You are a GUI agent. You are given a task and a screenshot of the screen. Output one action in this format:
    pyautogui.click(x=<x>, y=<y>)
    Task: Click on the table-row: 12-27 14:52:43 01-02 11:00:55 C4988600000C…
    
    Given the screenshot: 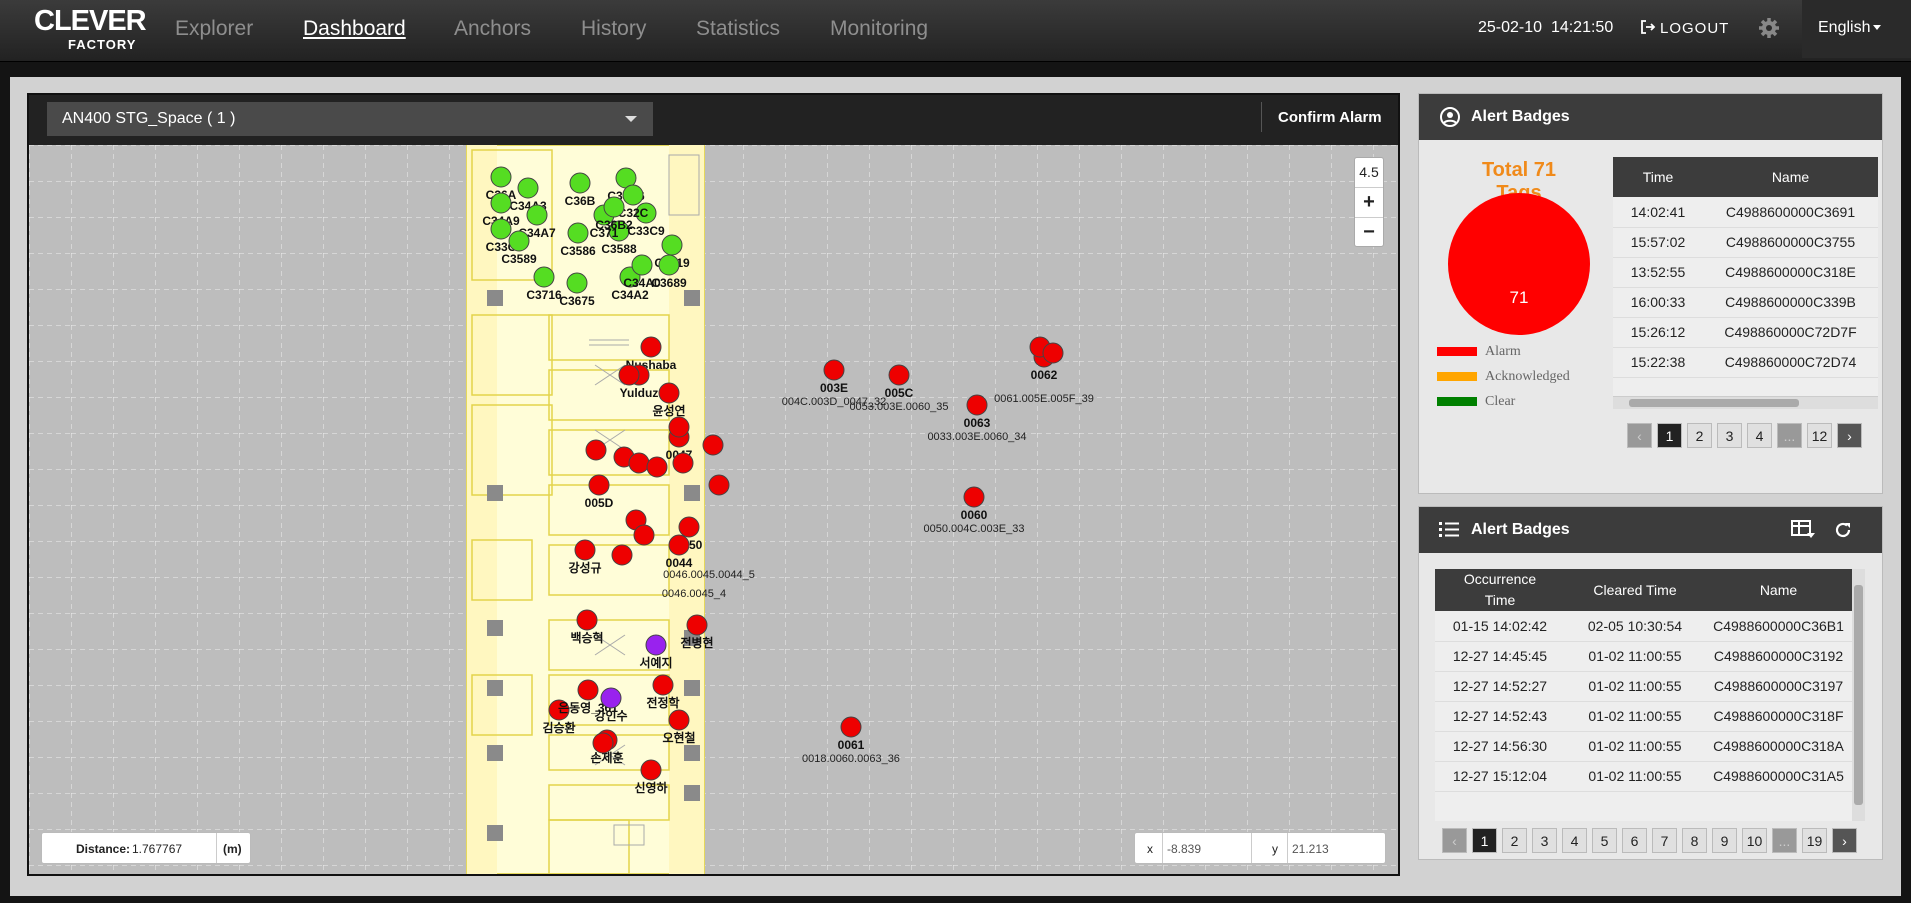 What is the action you would take?
    pyautogui.click(x=1643, y=716)
    